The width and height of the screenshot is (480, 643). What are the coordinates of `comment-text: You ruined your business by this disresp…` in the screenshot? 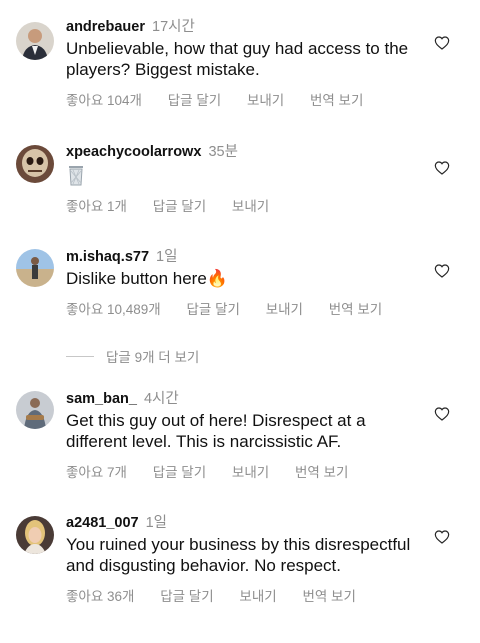 It's located at (238, 555).